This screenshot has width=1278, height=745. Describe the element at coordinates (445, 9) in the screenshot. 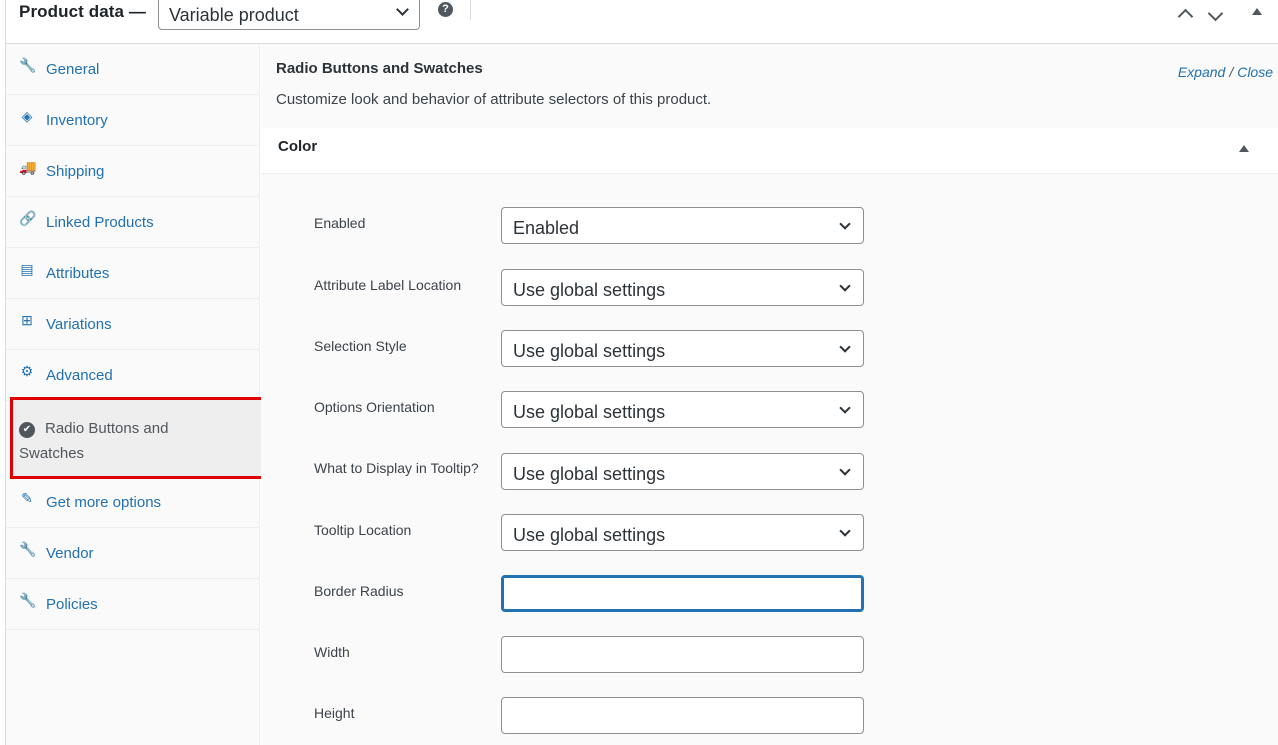

I see `help-icon: ?` at that location.